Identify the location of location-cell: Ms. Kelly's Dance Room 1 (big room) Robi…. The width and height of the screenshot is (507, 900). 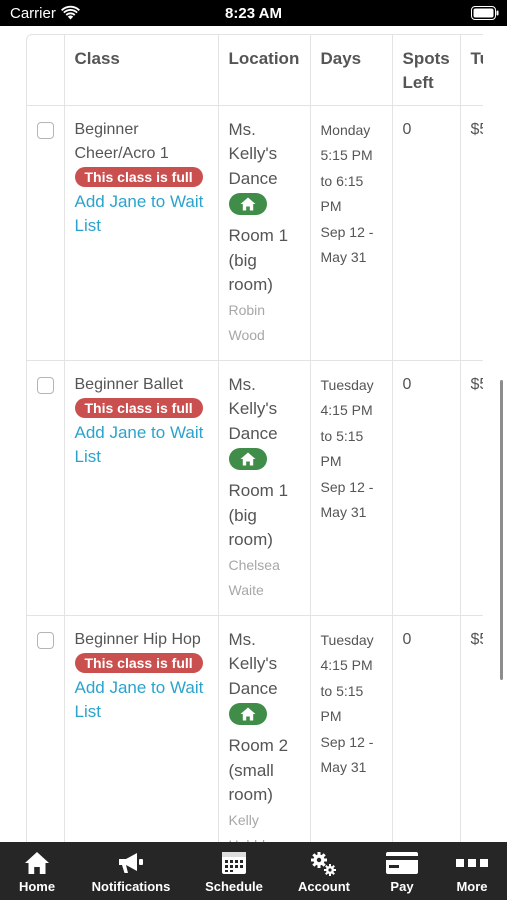
(264, 233).